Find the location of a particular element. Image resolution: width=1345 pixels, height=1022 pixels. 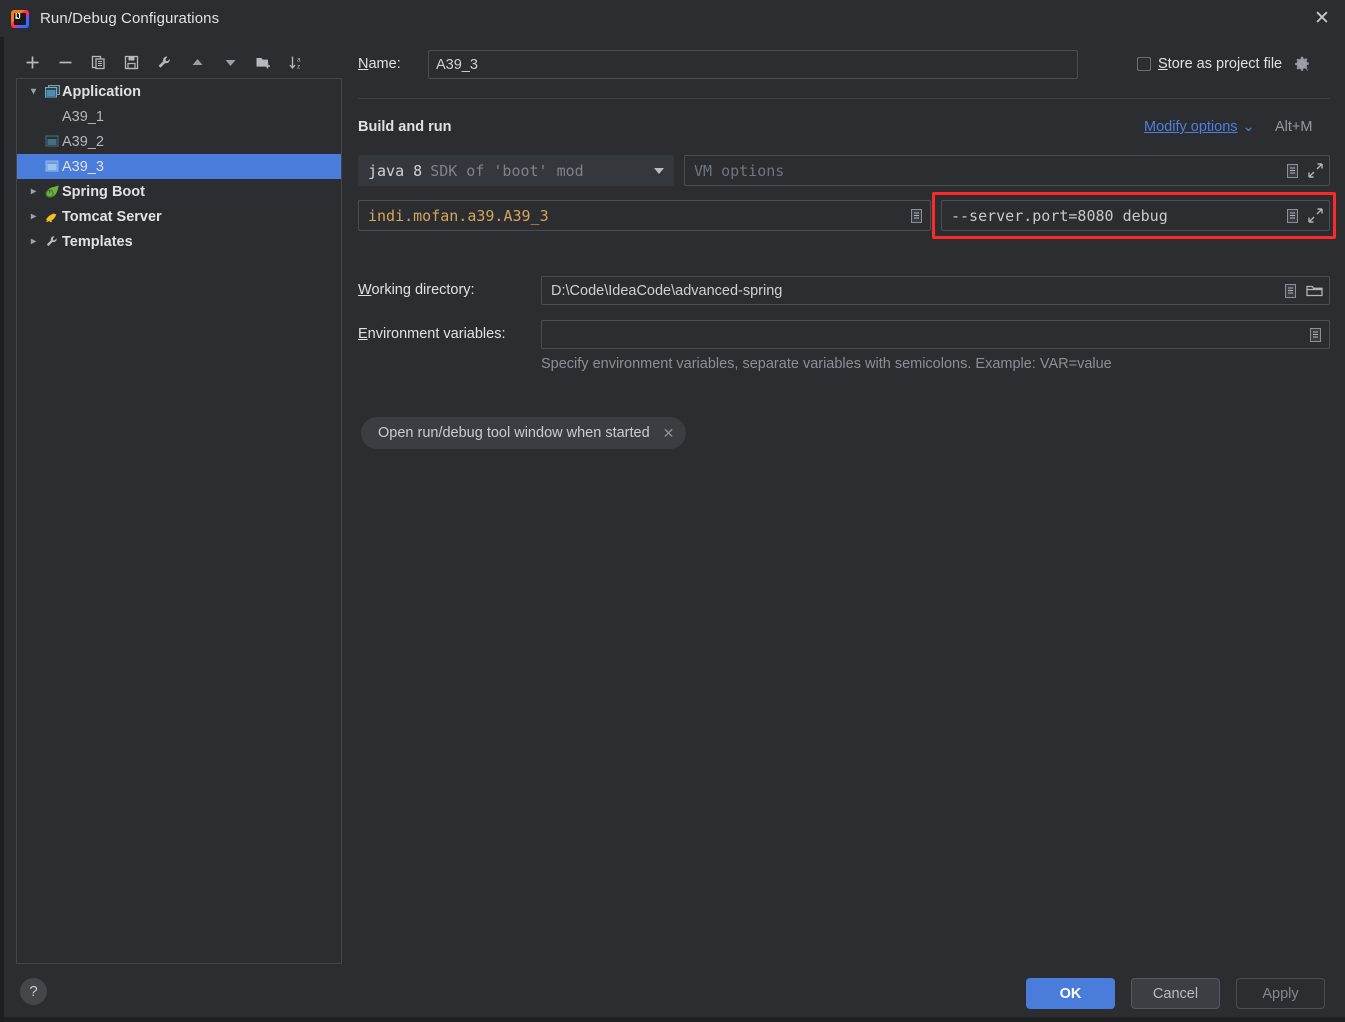

program-arguments-input: --server.port=8080 debug is located at coordinates (1135, 215).